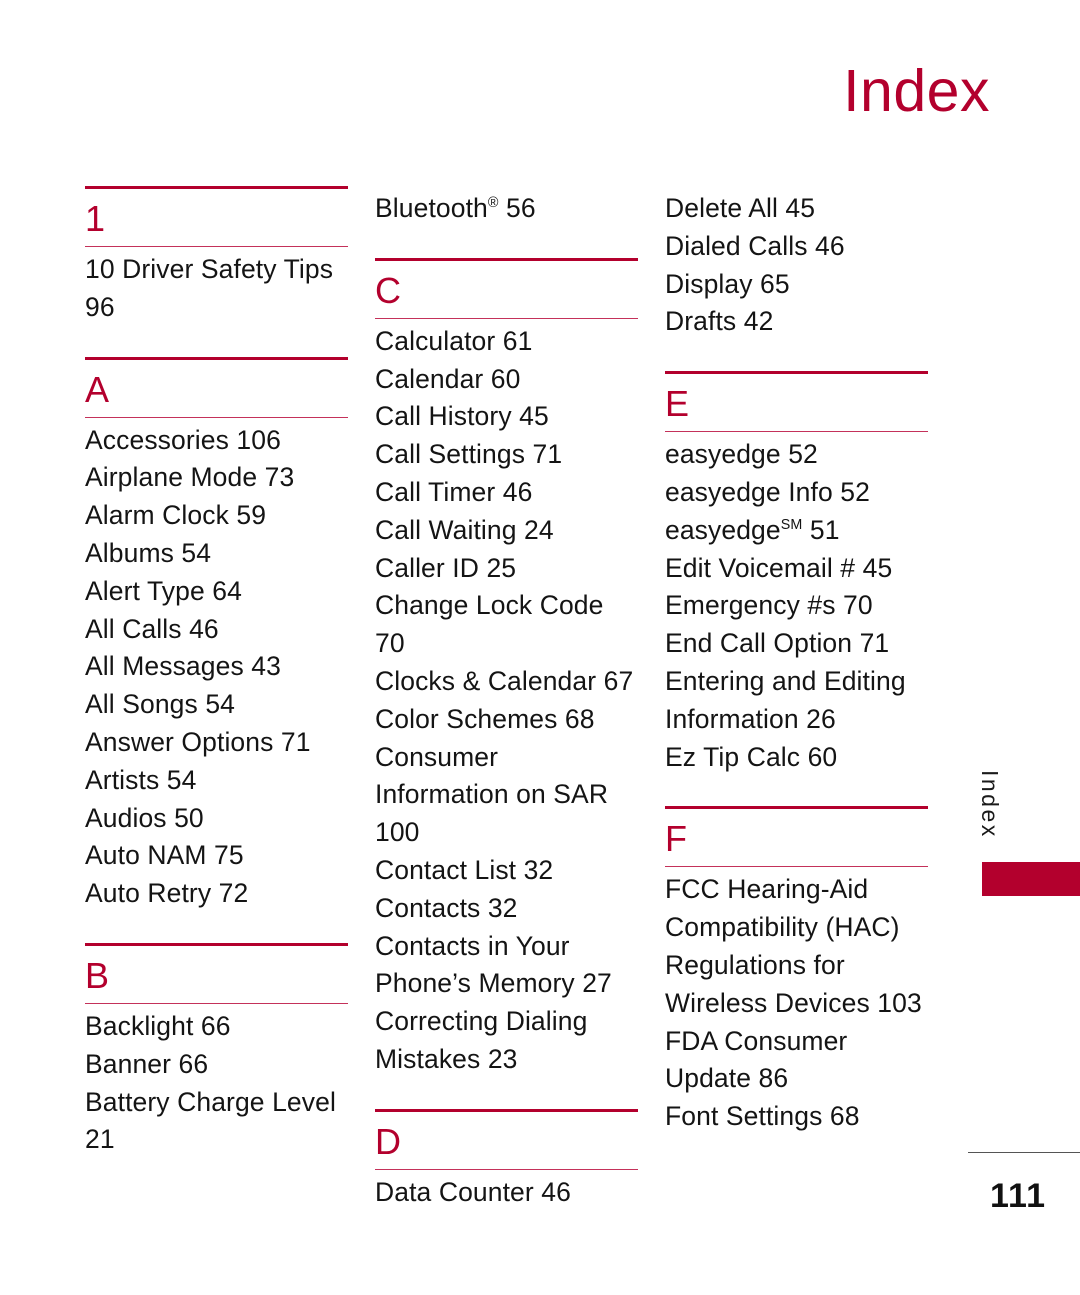 The image size is (1080, 1295). Describe the element at coordinates (216, 554) in the screenshot. I see `index-entry: Albums 54` at that location.